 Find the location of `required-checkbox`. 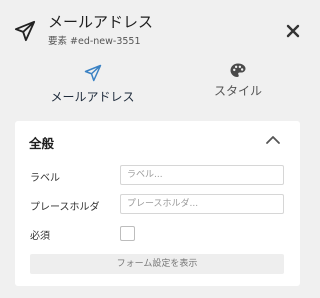

required-checkbox is located at coordinates (127, 233).